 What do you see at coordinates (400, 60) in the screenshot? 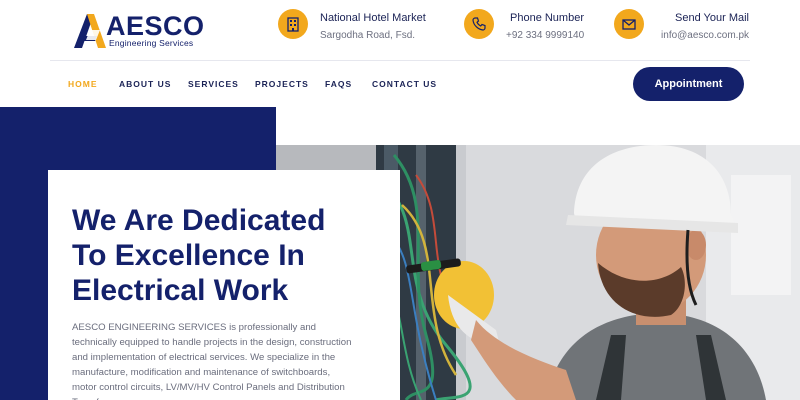
I see `header-divider` at bounding box center [400, 60].